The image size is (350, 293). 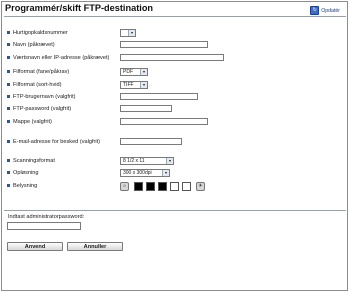 What do you see at coordinates (25, 185) in the screenshot?
I see `label-exposure: Belysning` at bounding box center [25, 185].